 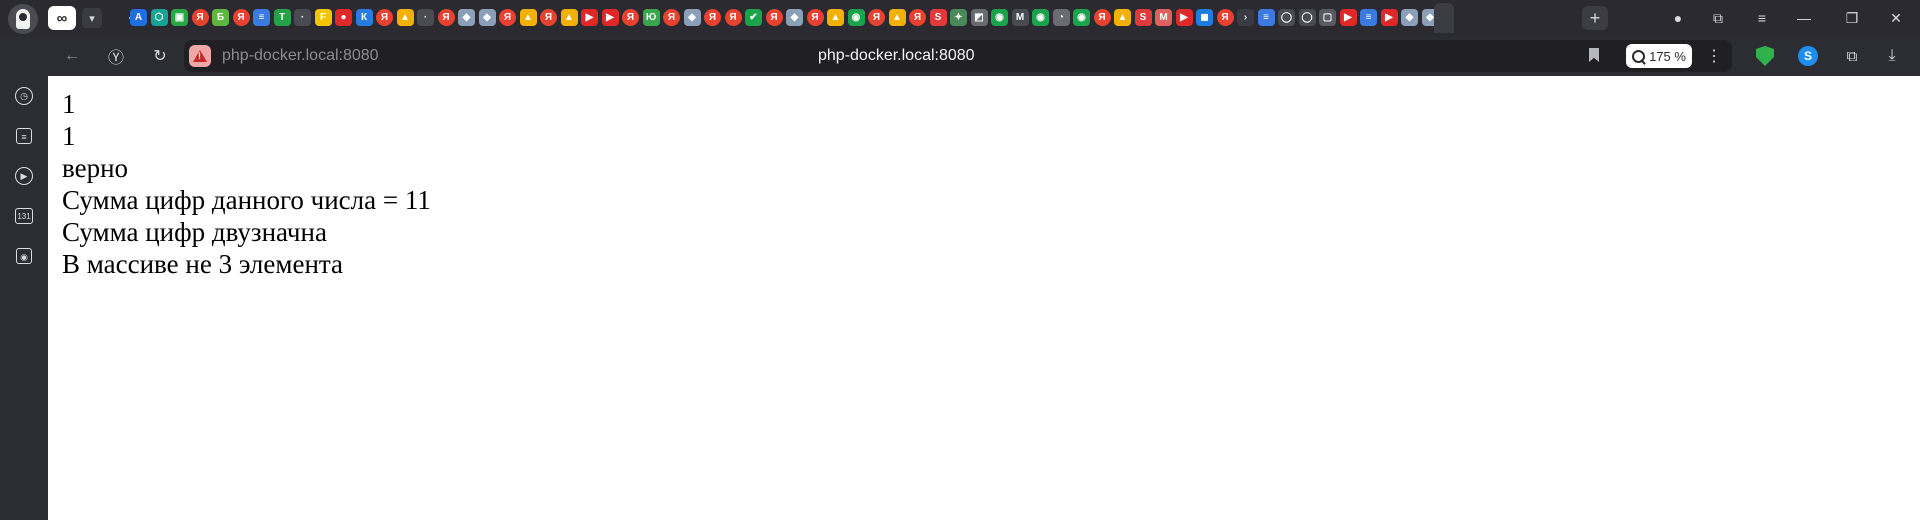 What do you see at coordinates (1163, 17) in the screenshot?
I see `tab-favicon-icon: M` at bounding box center [1163, 17].